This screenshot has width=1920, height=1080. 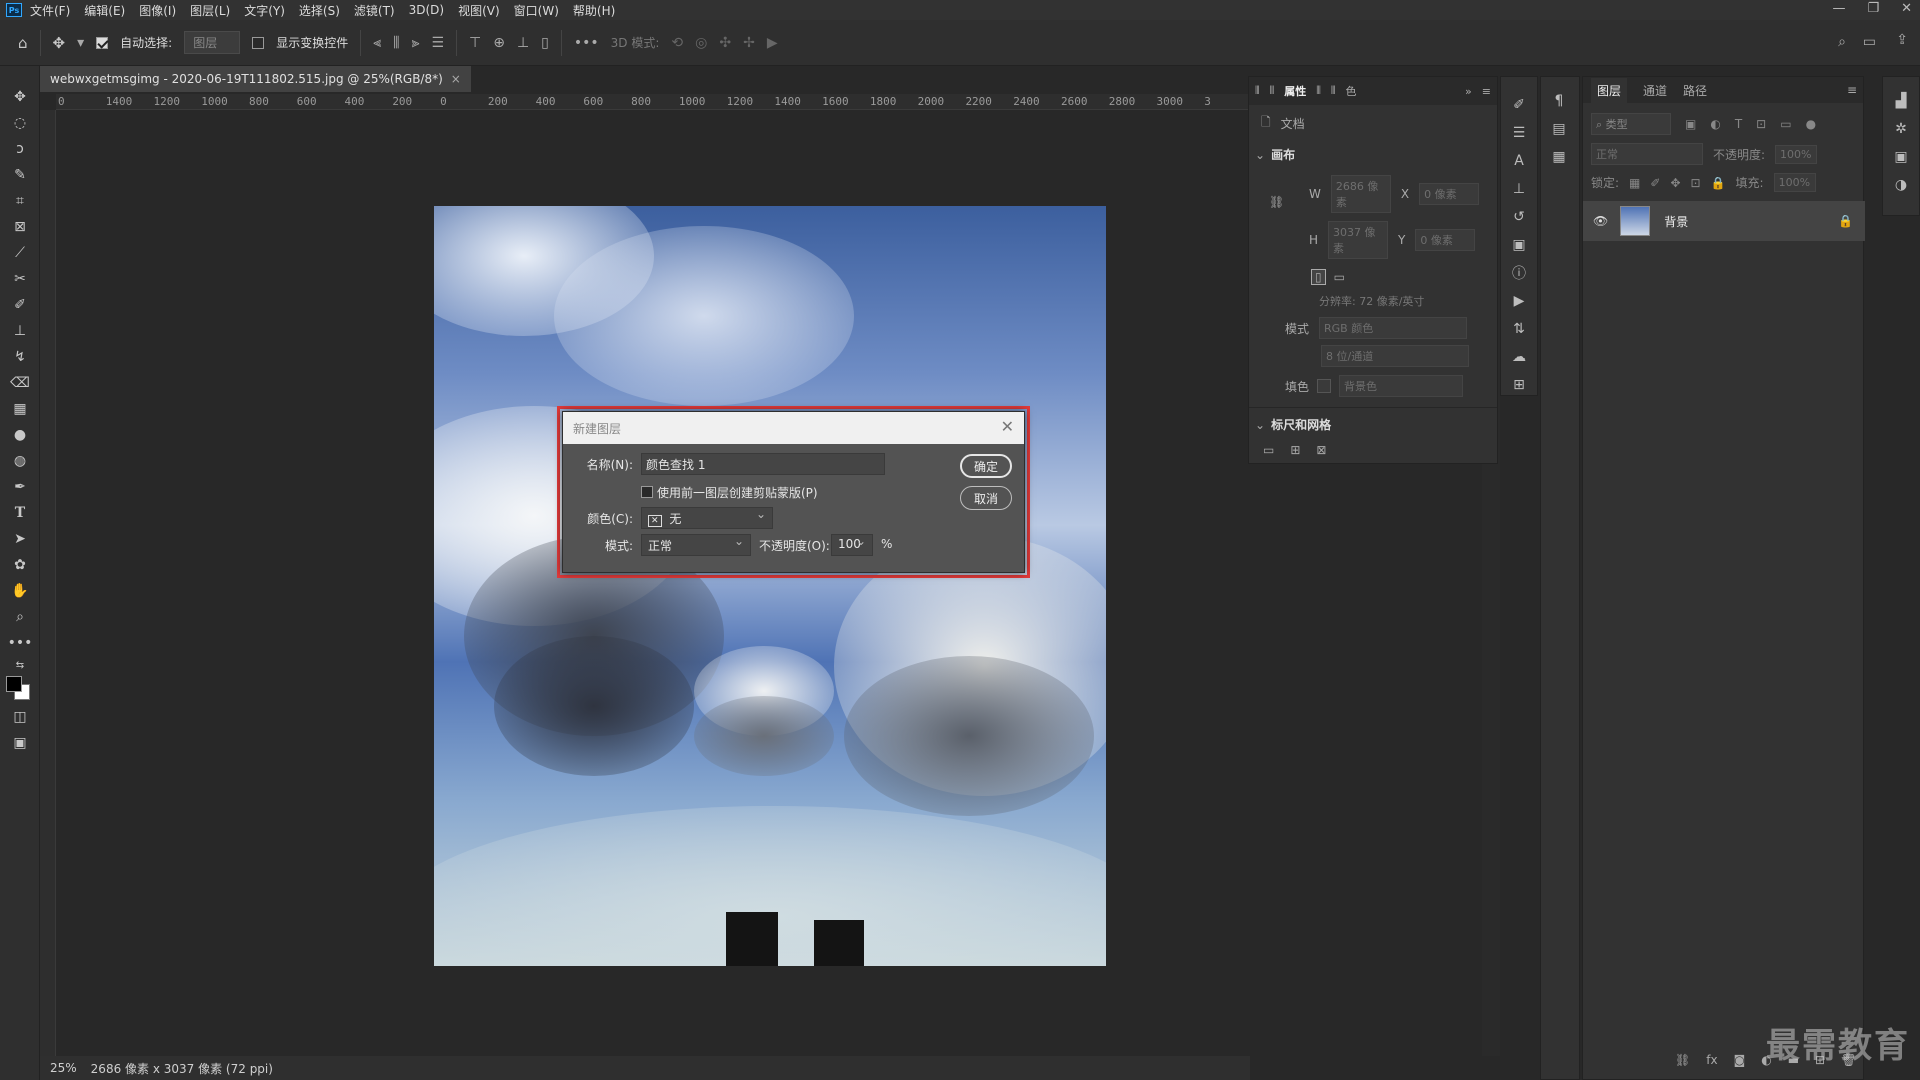 What do you see at coordinates (1715, 124) in the screenshot?
I see `filter-adjustment-icon: ◐` at bounding box center [1715, 124].